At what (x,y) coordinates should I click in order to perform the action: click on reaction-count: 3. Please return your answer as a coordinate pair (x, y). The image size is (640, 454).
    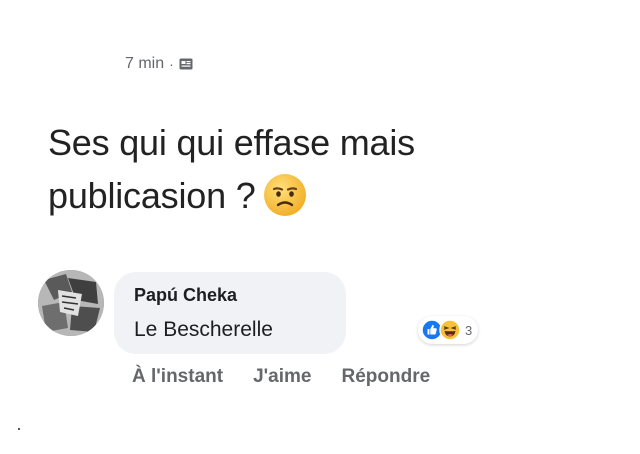
    Looking at the image, I should click on (469, 330).